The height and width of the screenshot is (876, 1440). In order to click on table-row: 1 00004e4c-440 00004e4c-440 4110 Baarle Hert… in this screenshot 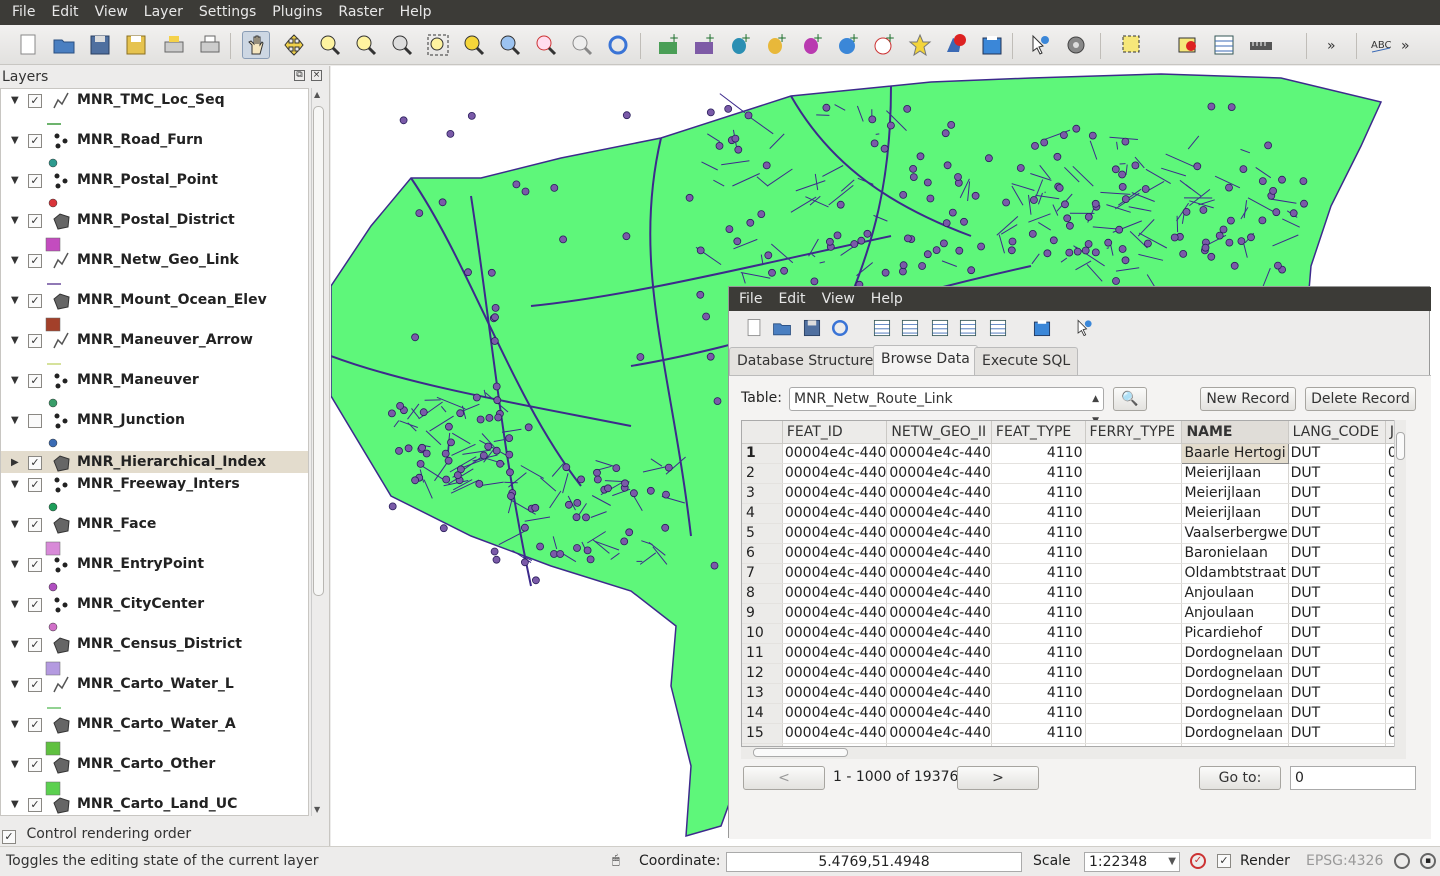, I will do `click(1073, 453)`.